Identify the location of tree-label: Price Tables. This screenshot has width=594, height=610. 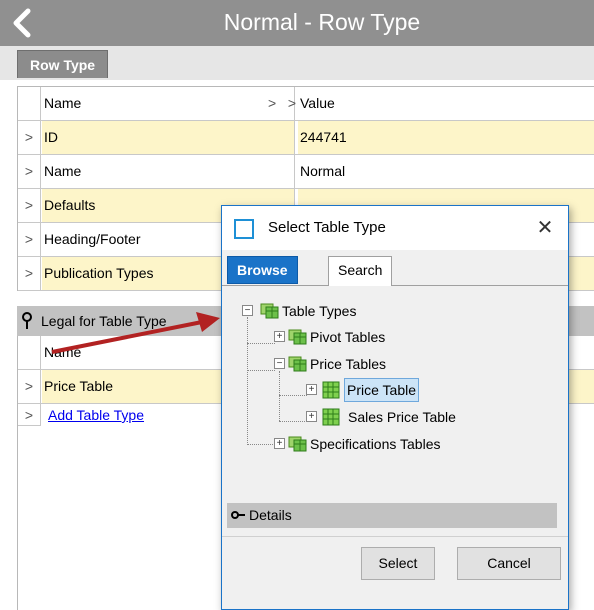
(348, 364).